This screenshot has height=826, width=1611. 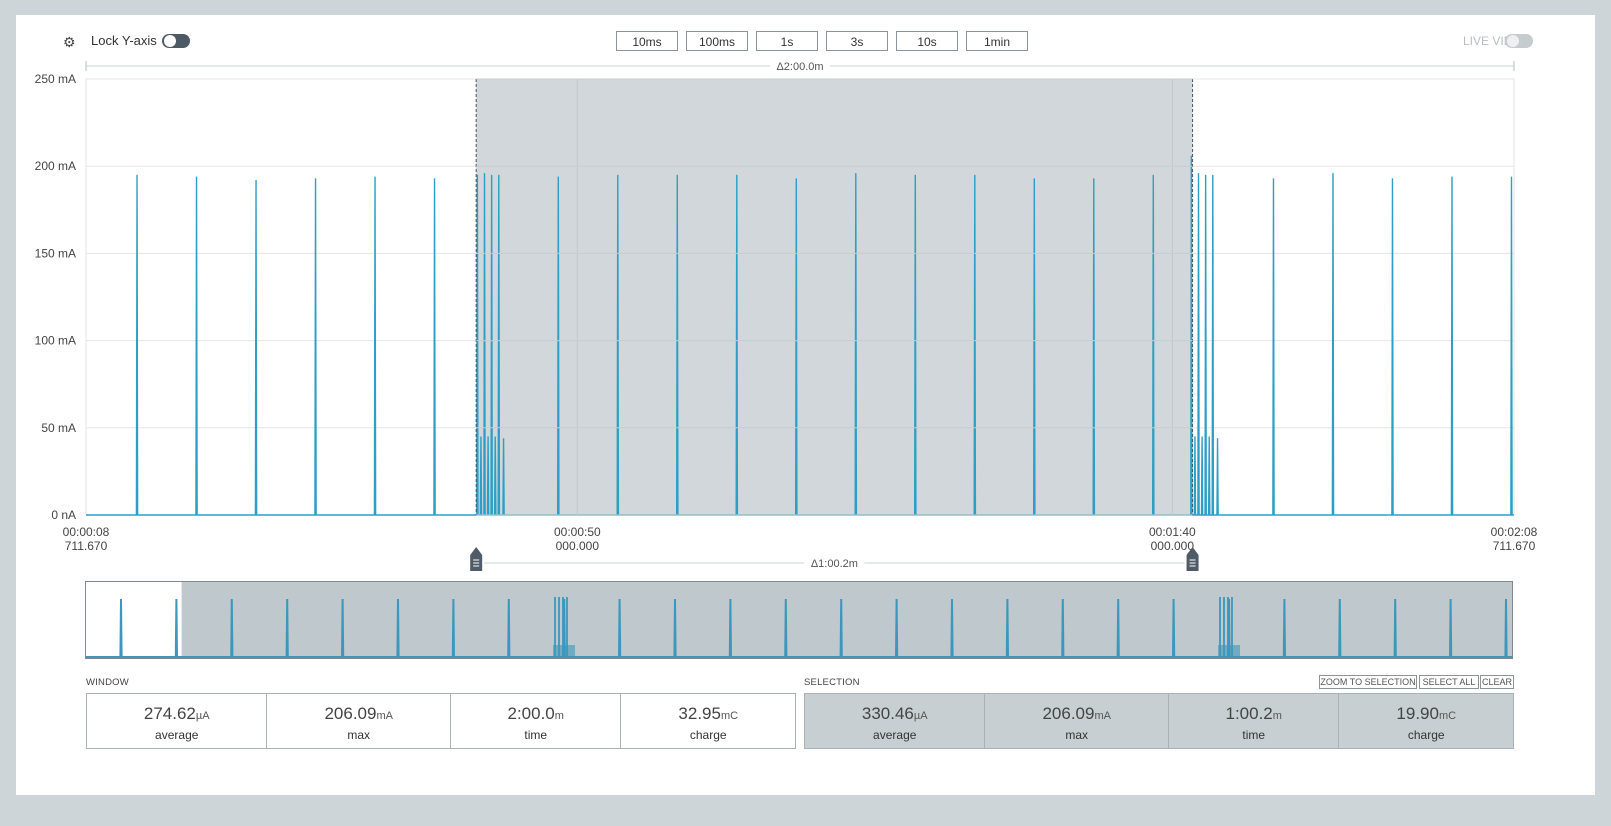 I want to click on stat-value: 19.90, so click(x=1417, y=713).